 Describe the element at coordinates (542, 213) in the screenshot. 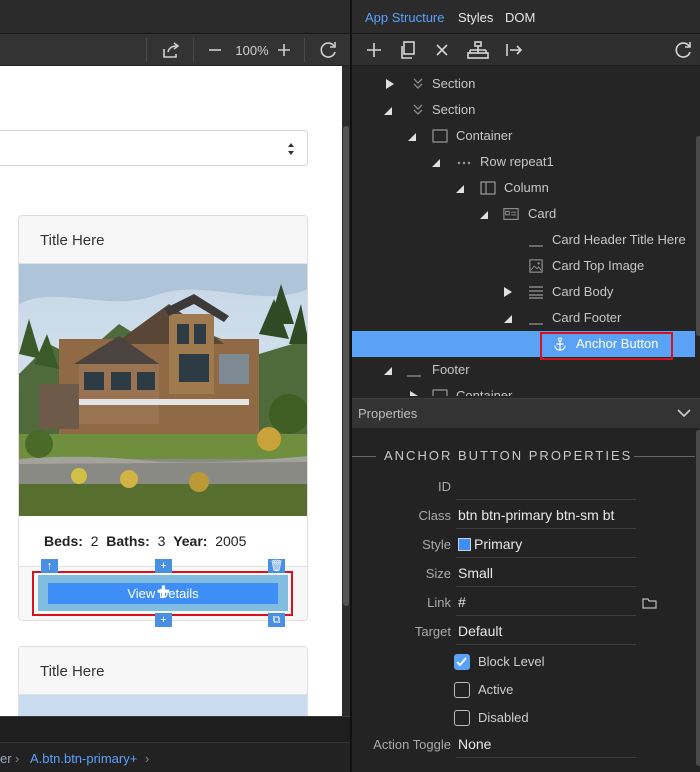

I see `tree-item-label: Card` at that location.